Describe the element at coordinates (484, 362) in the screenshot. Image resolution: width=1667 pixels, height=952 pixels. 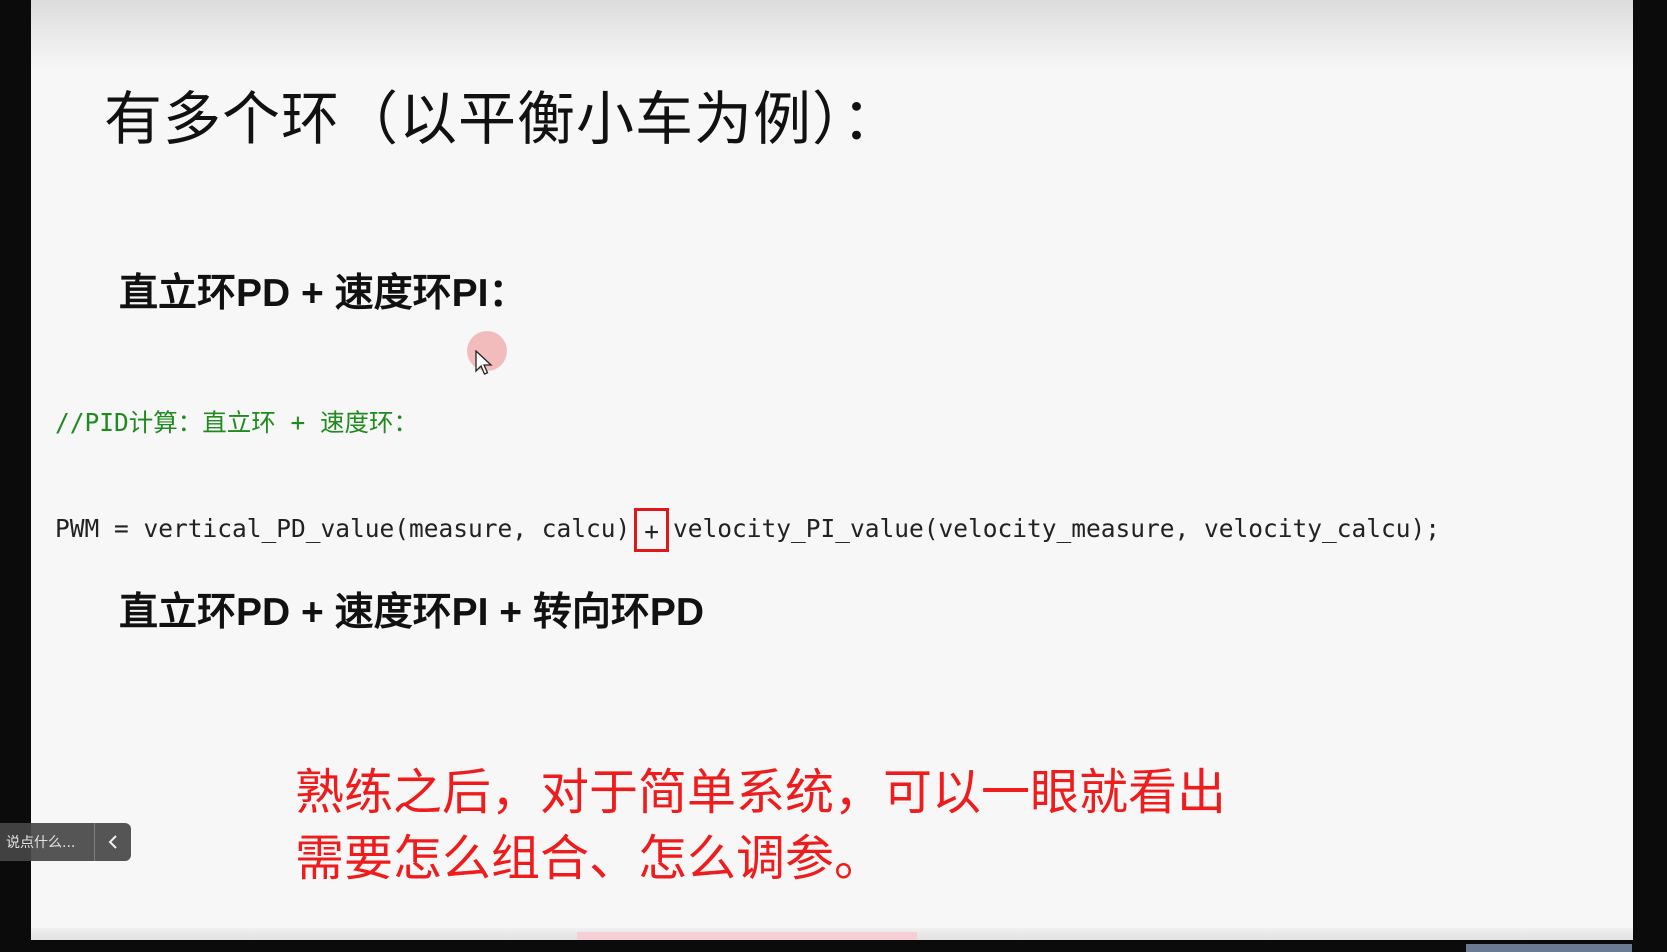
I see `mouse-pointer-icon` at that location.